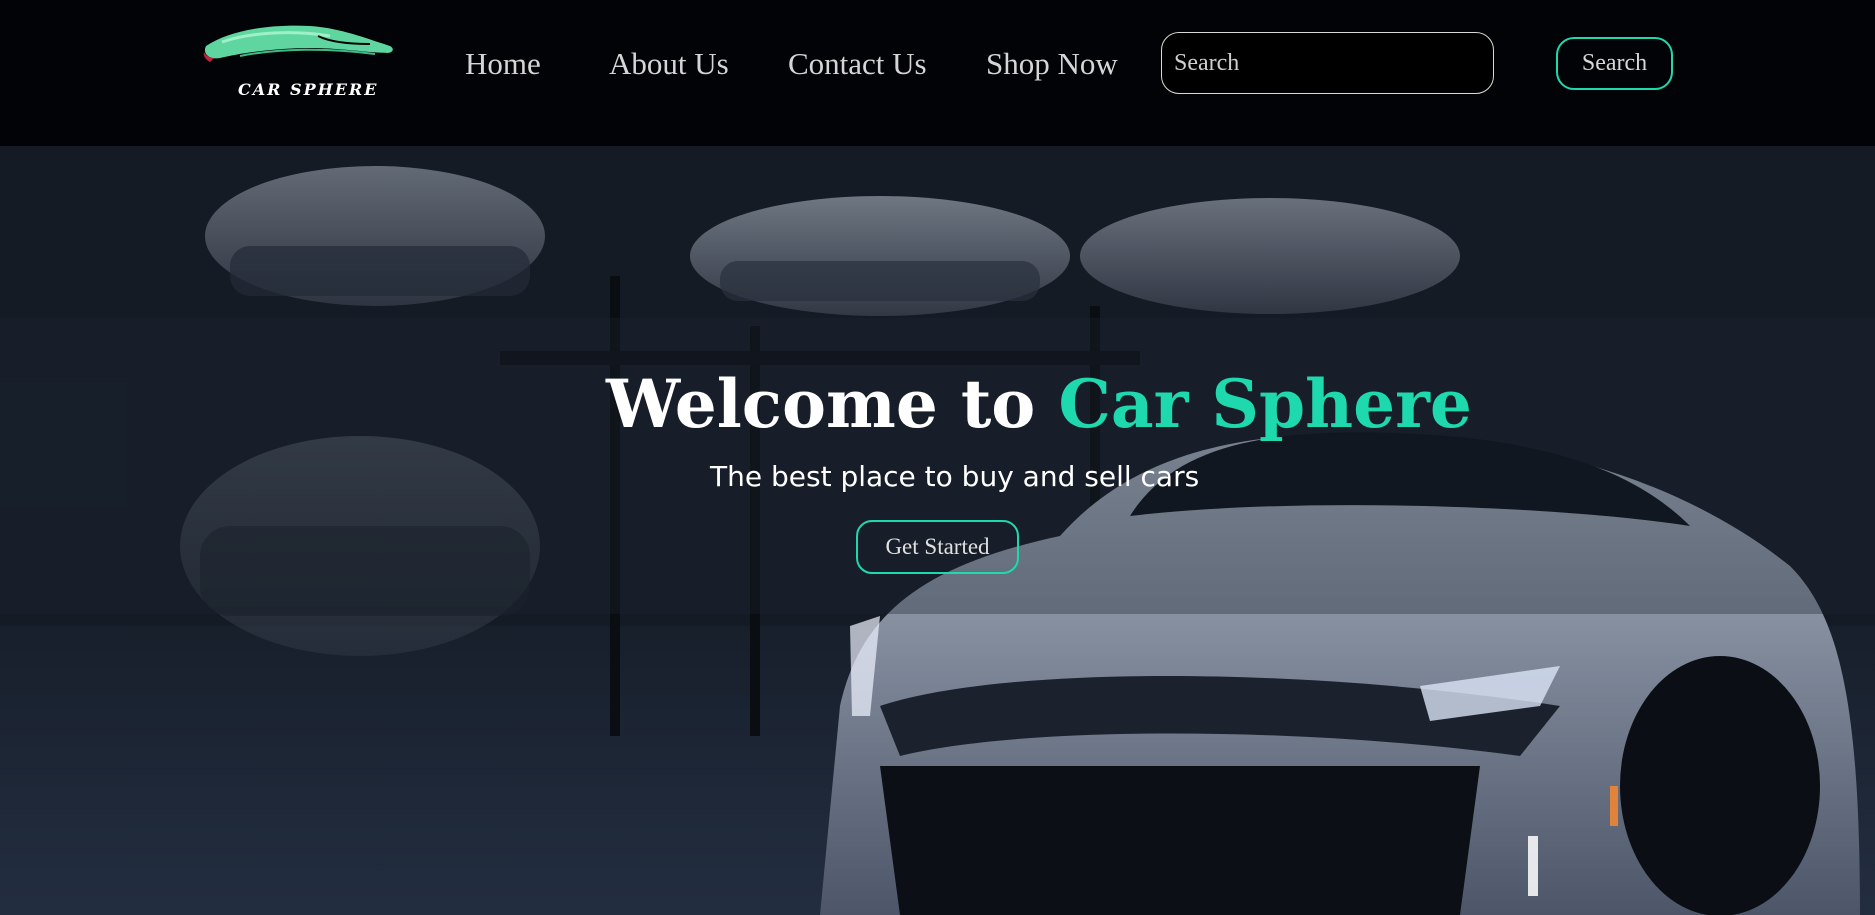 The width and height of the screenshot is (1875, 915). Describe the element at coordinates (955, 476) in the screenshot. I see `hero-subtitle: The best place to buy and sell cars` at that location.